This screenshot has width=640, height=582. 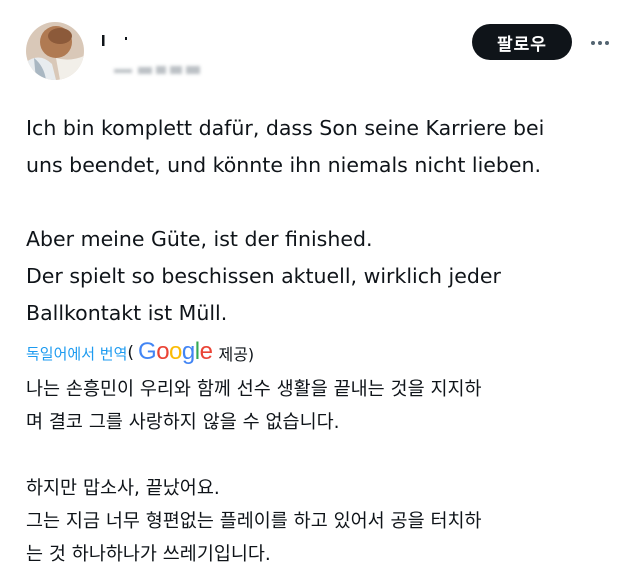 What do you see at coordinates (600, 43) in the screenshot?
I see `more-options-icon` at bounding box center [600, 43].